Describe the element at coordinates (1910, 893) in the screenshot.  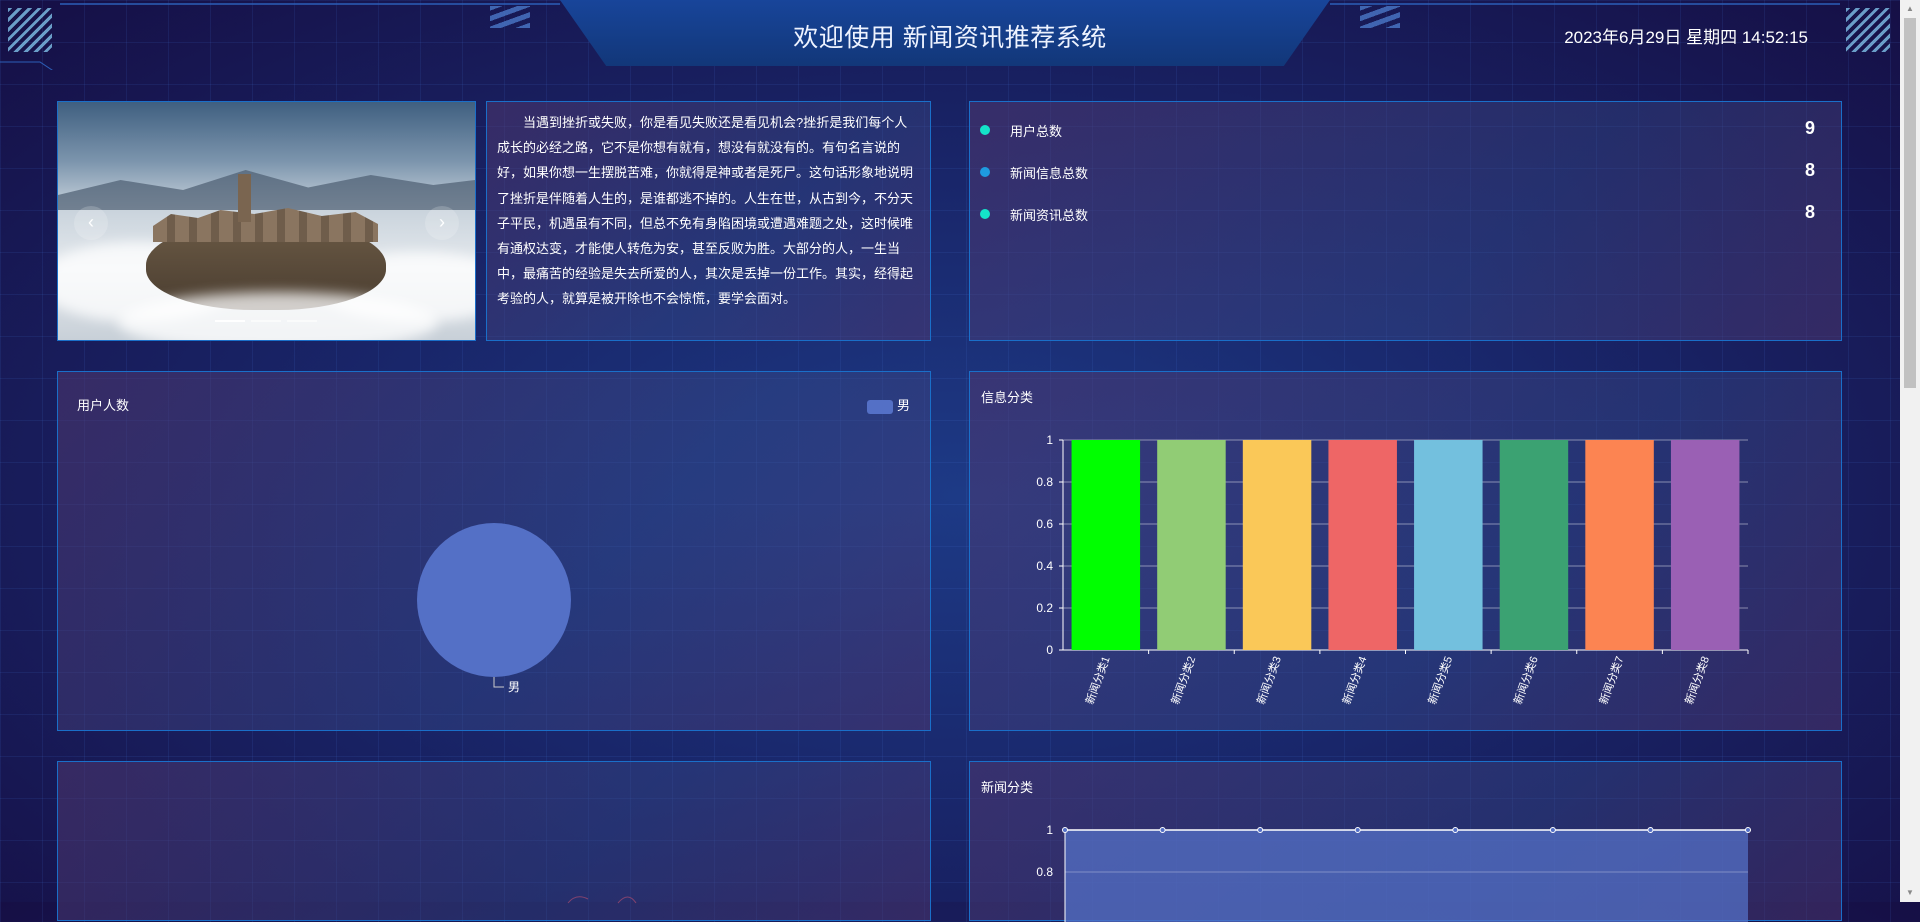
I see `scroll-down-button: ▼` at that location.